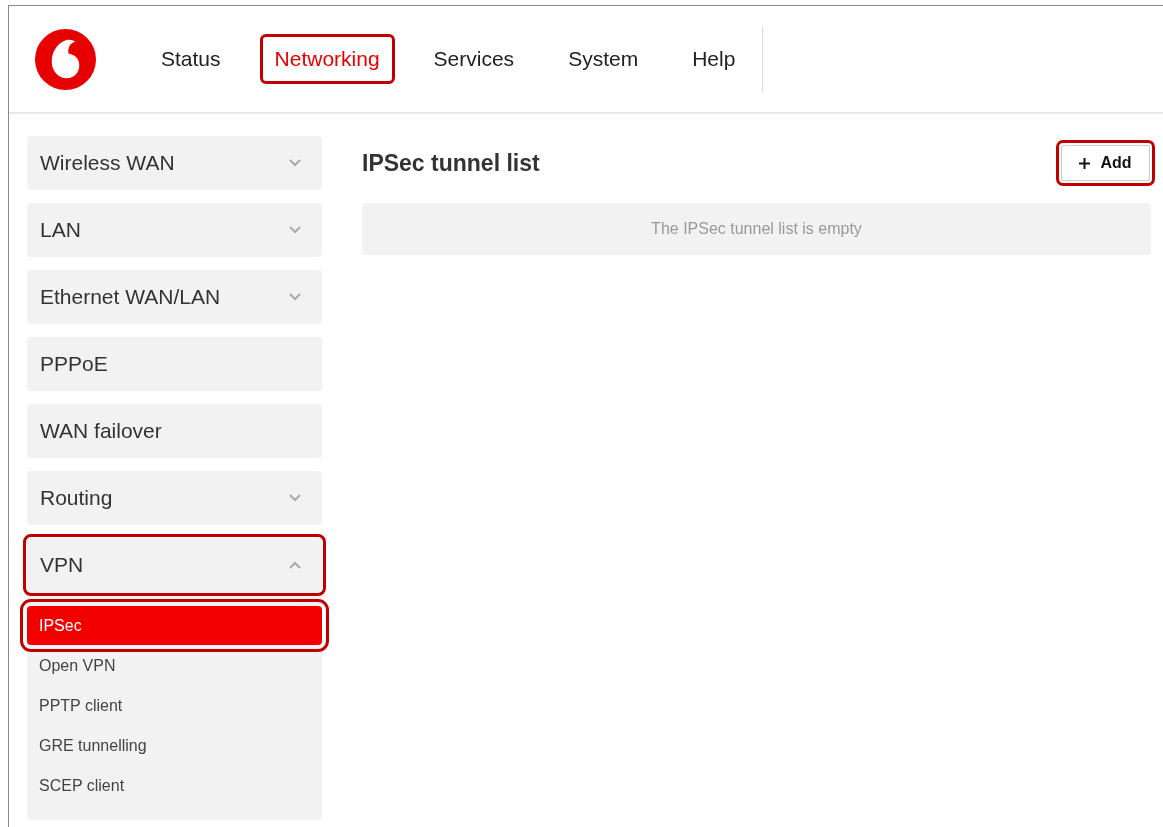  I want to click on add-button: Add, so click(1105, 163).